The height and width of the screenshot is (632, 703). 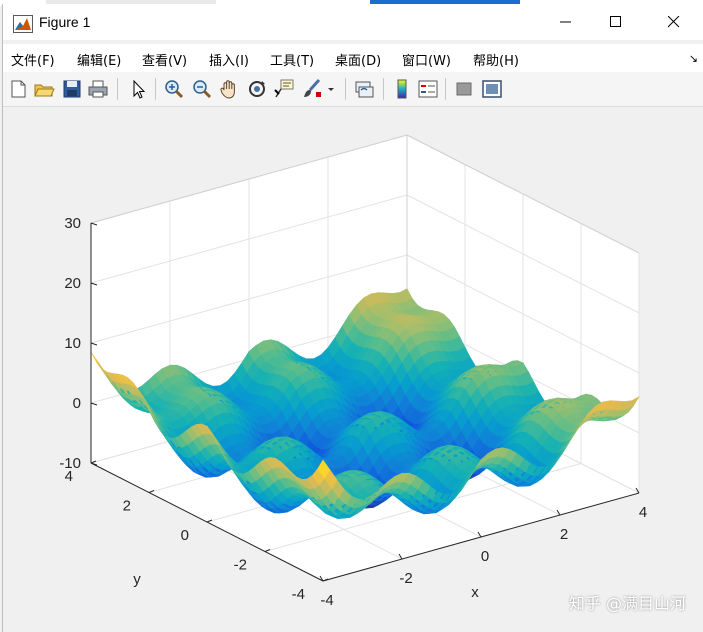 I want to click on maximize-icon, so click(x=615, y=21).